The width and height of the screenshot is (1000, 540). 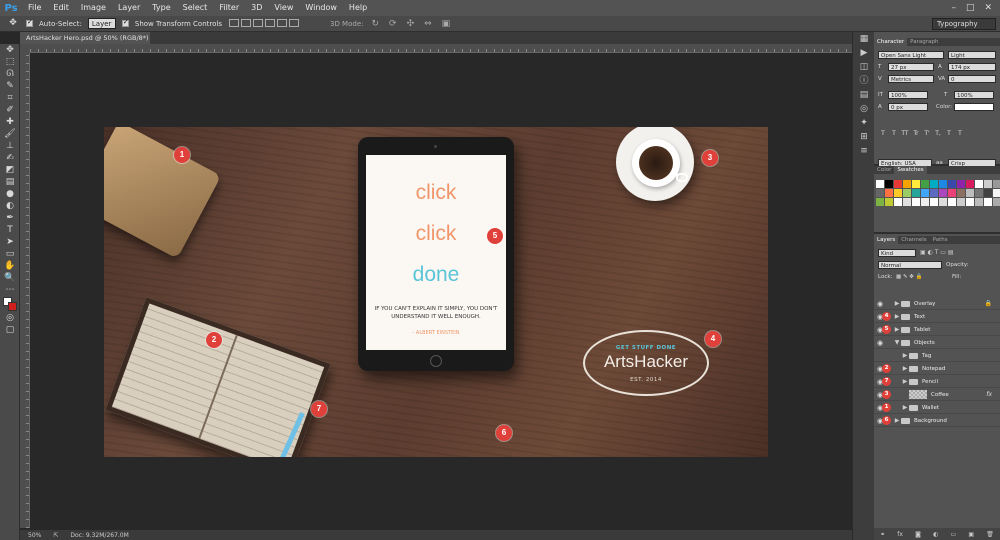 What do you see at coordinates (269, 22) in the screenshot?
I see `align-left-icon` at bounding box center [269, 22].